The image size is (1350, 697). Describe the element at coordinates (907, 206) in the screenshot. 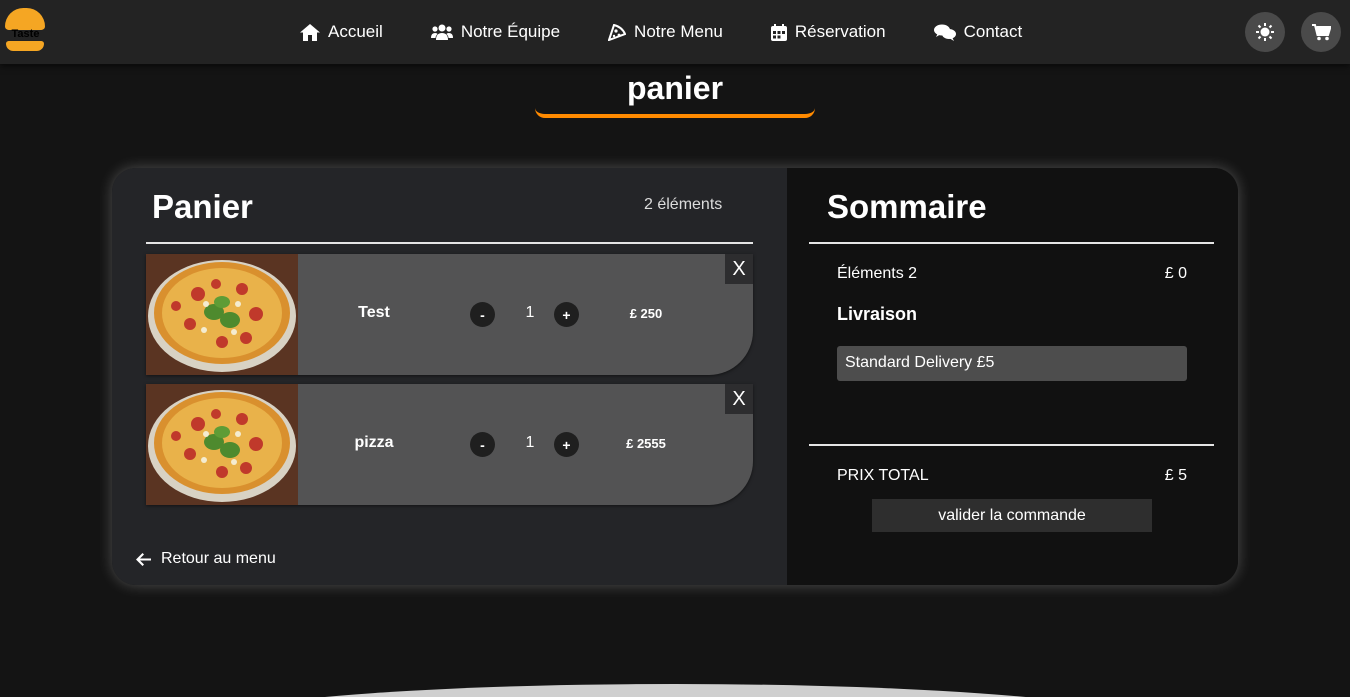

I see `summary-title: Sommaire` at that location.